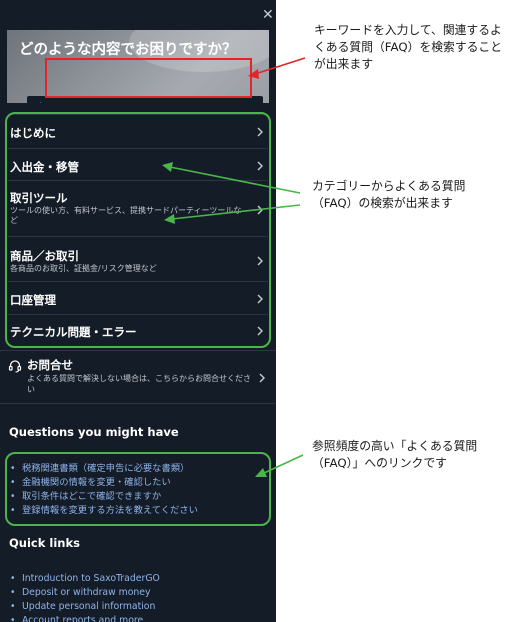  What do you see at coordinates (85, 607) in the screenshot?
I see `quick-link: Update personal information` at bounding box center [85, 607].